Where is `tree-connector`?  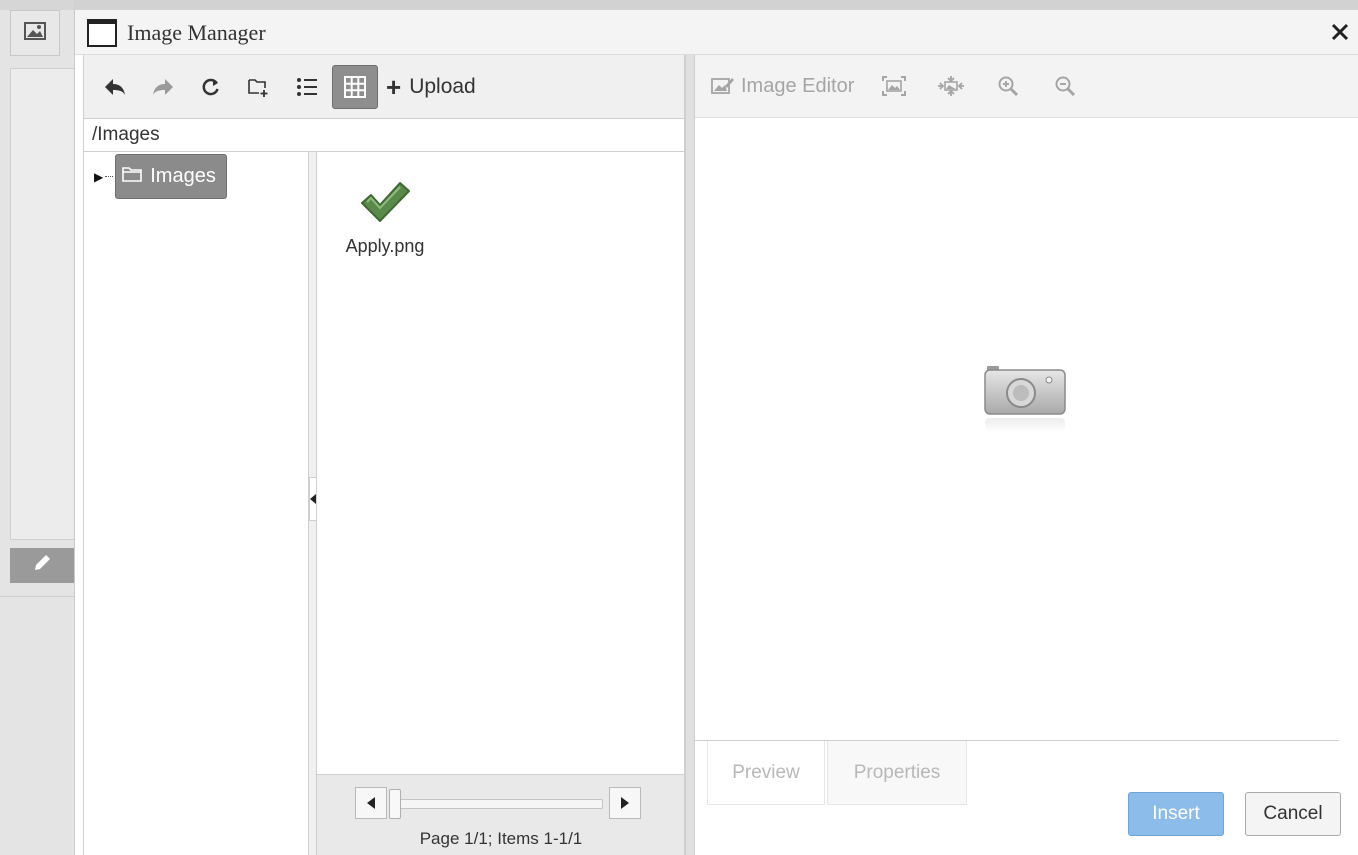 tree-connector is located at coordinates (109, 176).